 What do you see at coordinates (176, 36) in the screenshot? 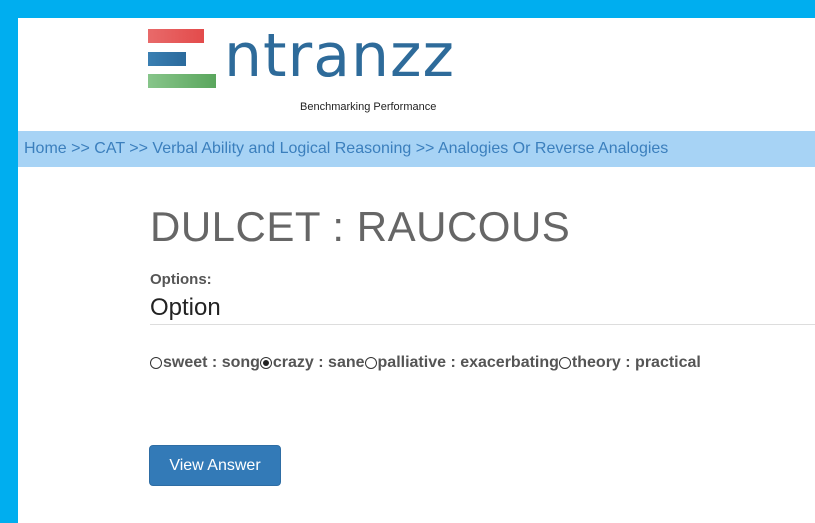
I see `logo-red-bar` at bounding box center [176, 36].